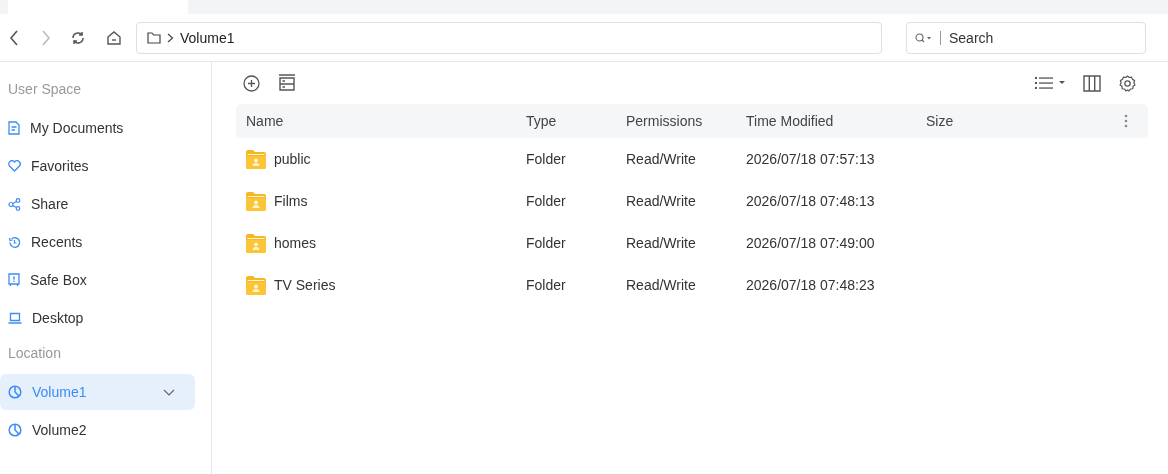  What do you see at coordinates (1092, 83) in the screenshot?
I see `columns-icon` at bounding box center [1092, 83].